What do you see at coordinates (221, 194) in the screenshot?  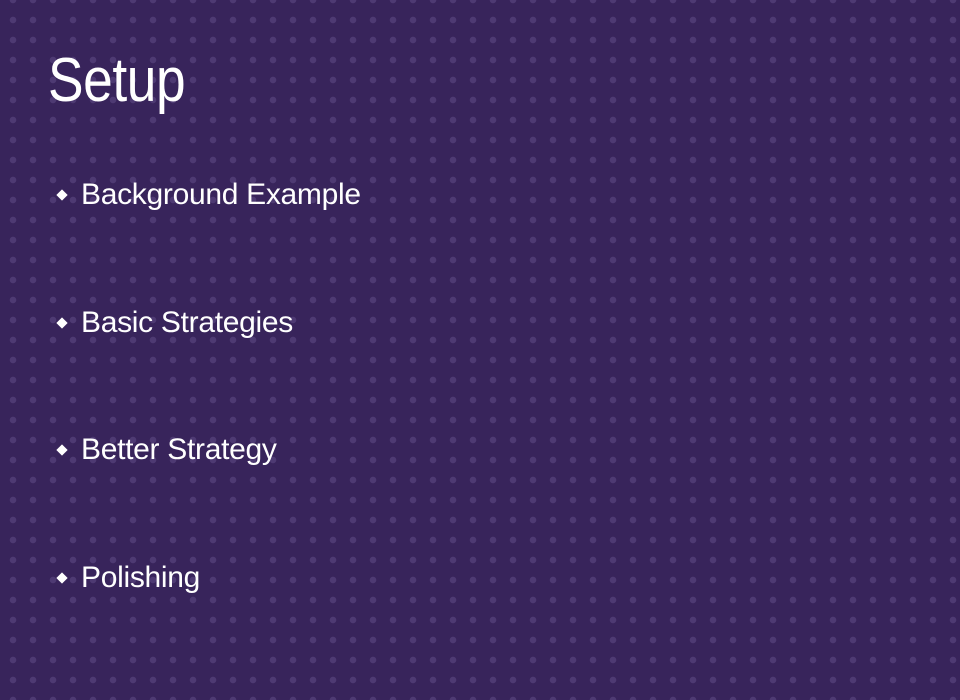 I see `list-item-label: Background Example` at bounding box center [221, 194].